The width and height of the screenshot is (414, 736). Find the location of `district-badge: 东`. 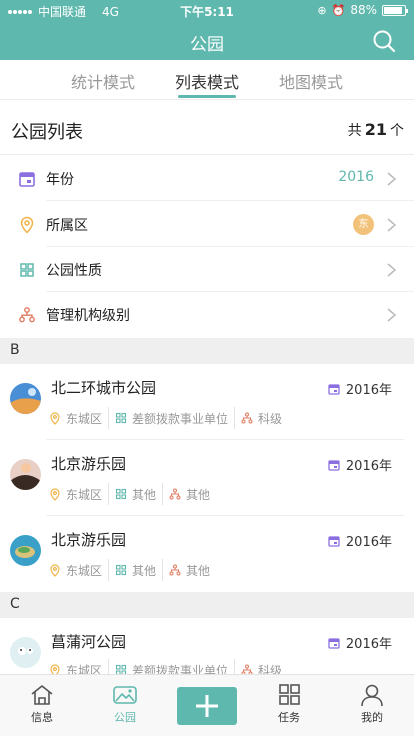

district-badge: 东 is located at coordinates (363, 224).